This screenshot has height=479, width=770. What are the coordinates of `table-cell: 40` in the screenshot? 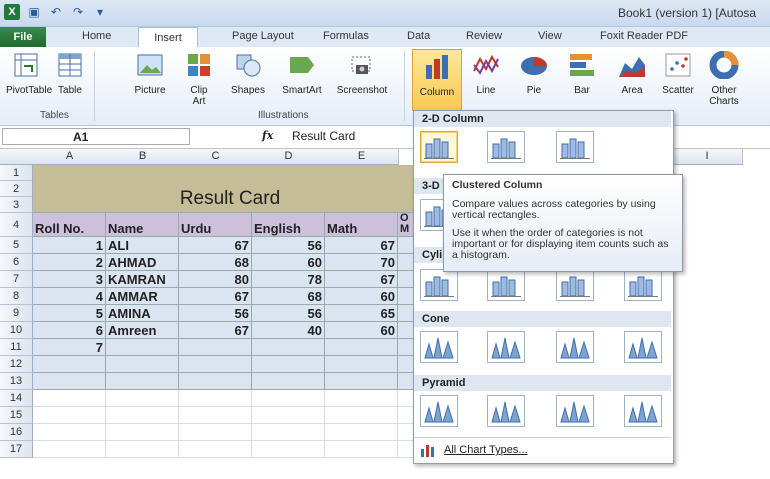 It's located at (288, 330).